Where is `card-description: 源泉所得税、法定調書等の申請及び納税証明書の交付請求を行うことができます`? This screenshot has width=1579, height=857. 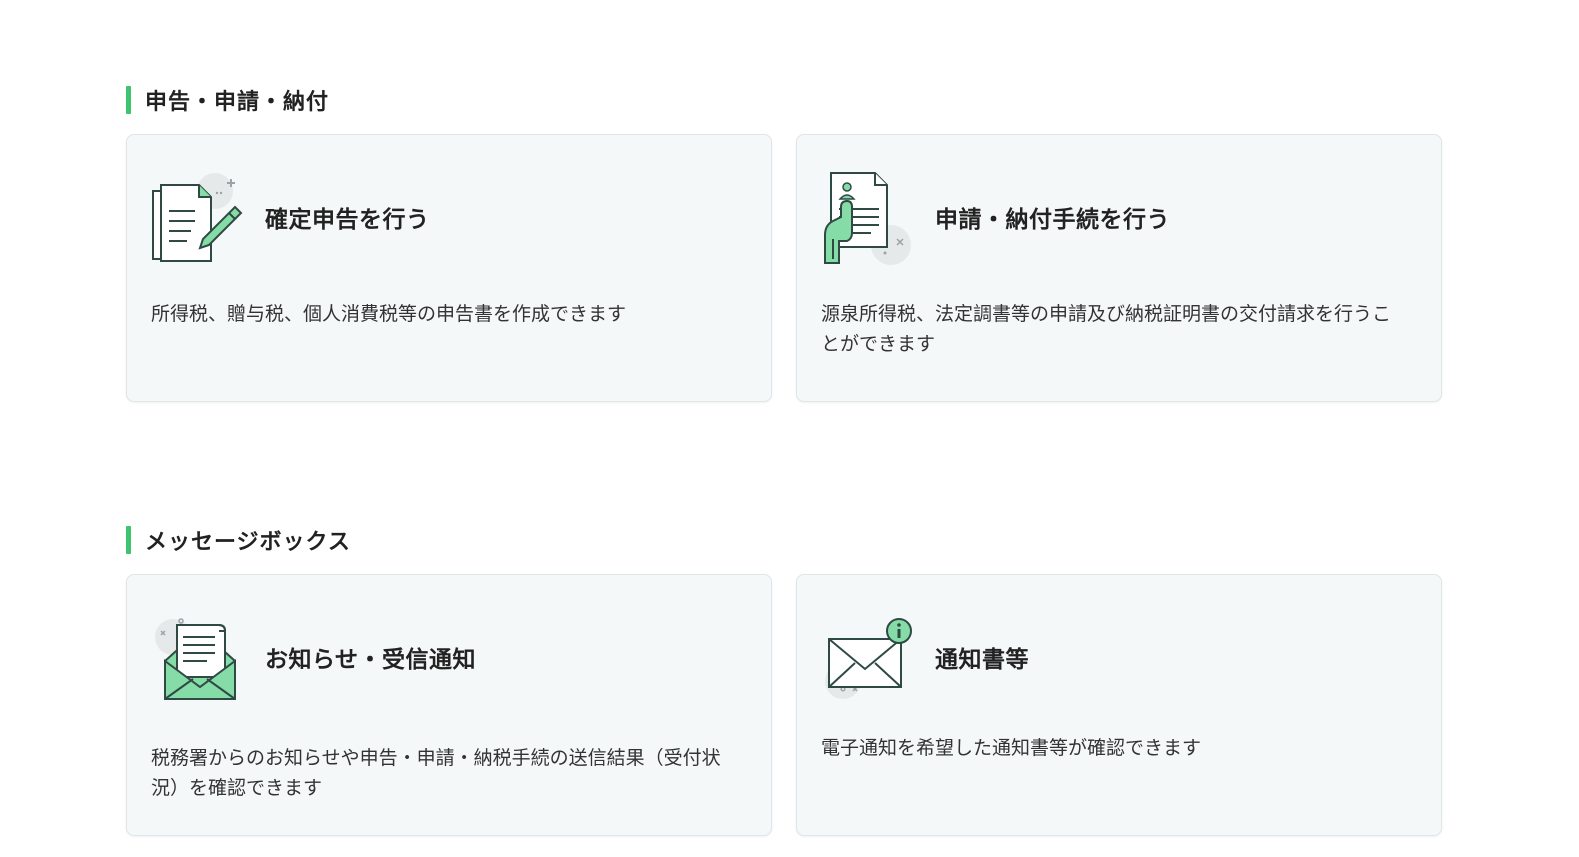
card-description: 源泉所得税、法定調書等の申請及び納税証明書の交付請求を行うことができます is located at coordinates (1106, 329).